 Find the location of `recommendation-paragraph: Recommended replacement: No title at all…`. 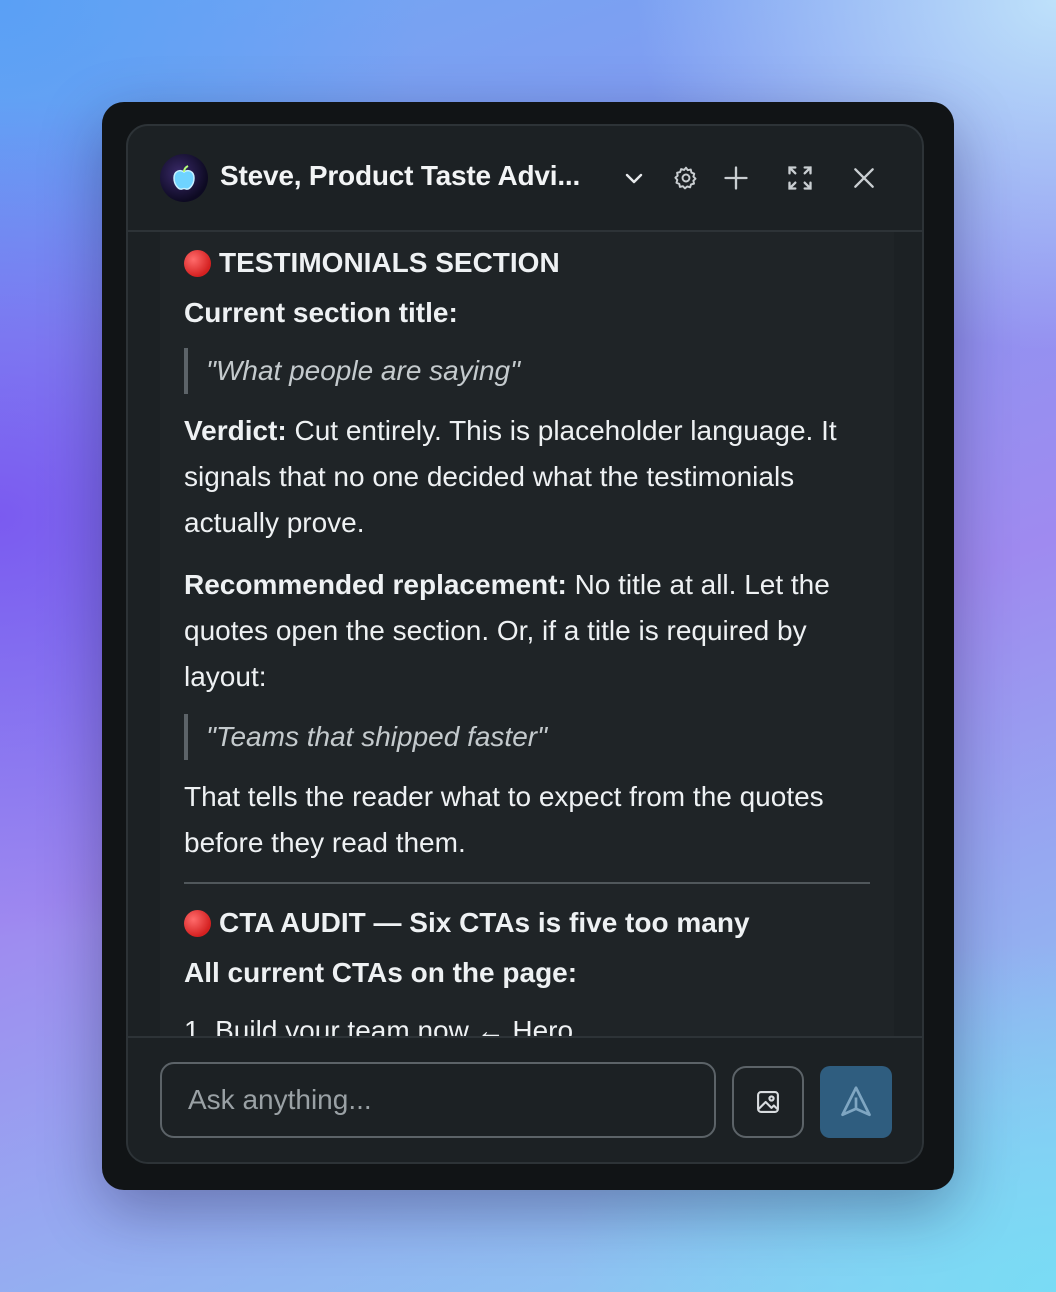

recommendation-paragraph: Recommended replacement: No title at all… is located at coordinates (527, 631).